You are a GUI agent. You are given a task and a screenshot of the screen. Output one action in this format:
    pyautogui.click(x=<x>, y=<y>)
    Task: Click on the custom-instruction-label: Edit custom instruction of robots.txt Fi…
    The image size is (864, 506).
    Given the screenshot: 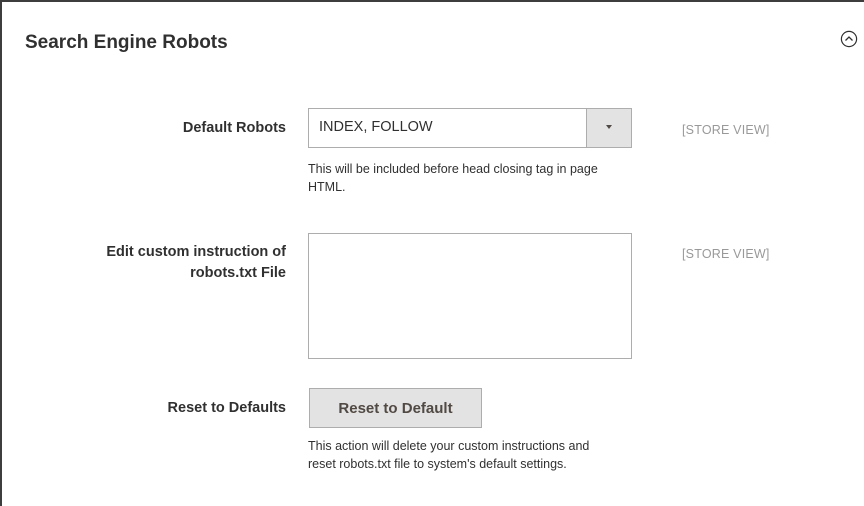 What is the action you would take?
    pyautogui.click(x=196, y=263)
    